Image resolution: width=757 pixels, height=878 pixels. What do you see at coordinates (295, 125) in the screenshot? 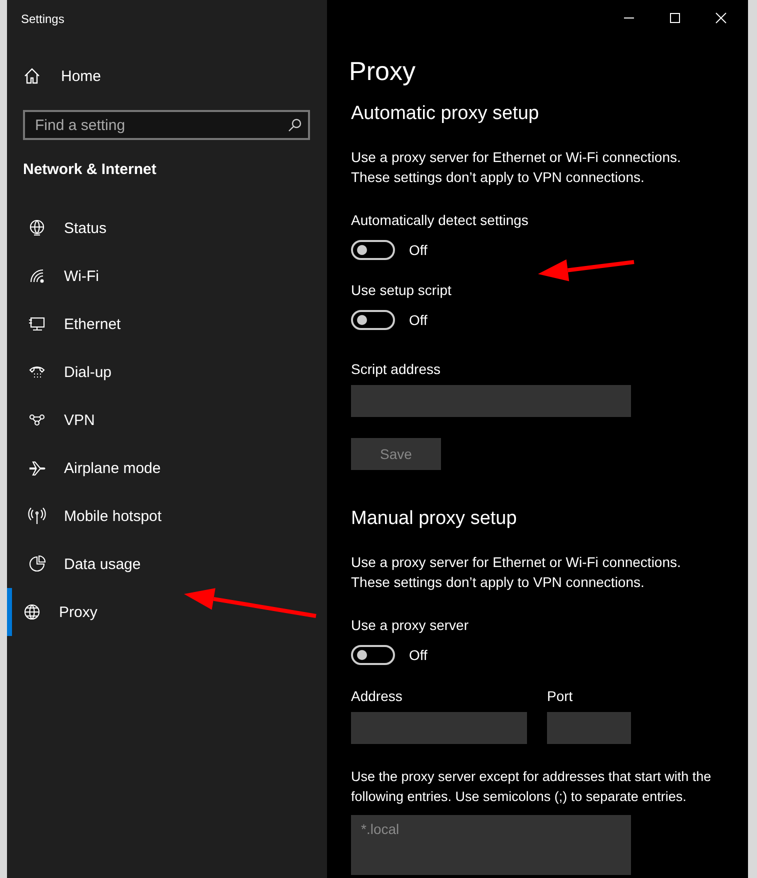
I see `search-icon` at bounding box center [295, 125].